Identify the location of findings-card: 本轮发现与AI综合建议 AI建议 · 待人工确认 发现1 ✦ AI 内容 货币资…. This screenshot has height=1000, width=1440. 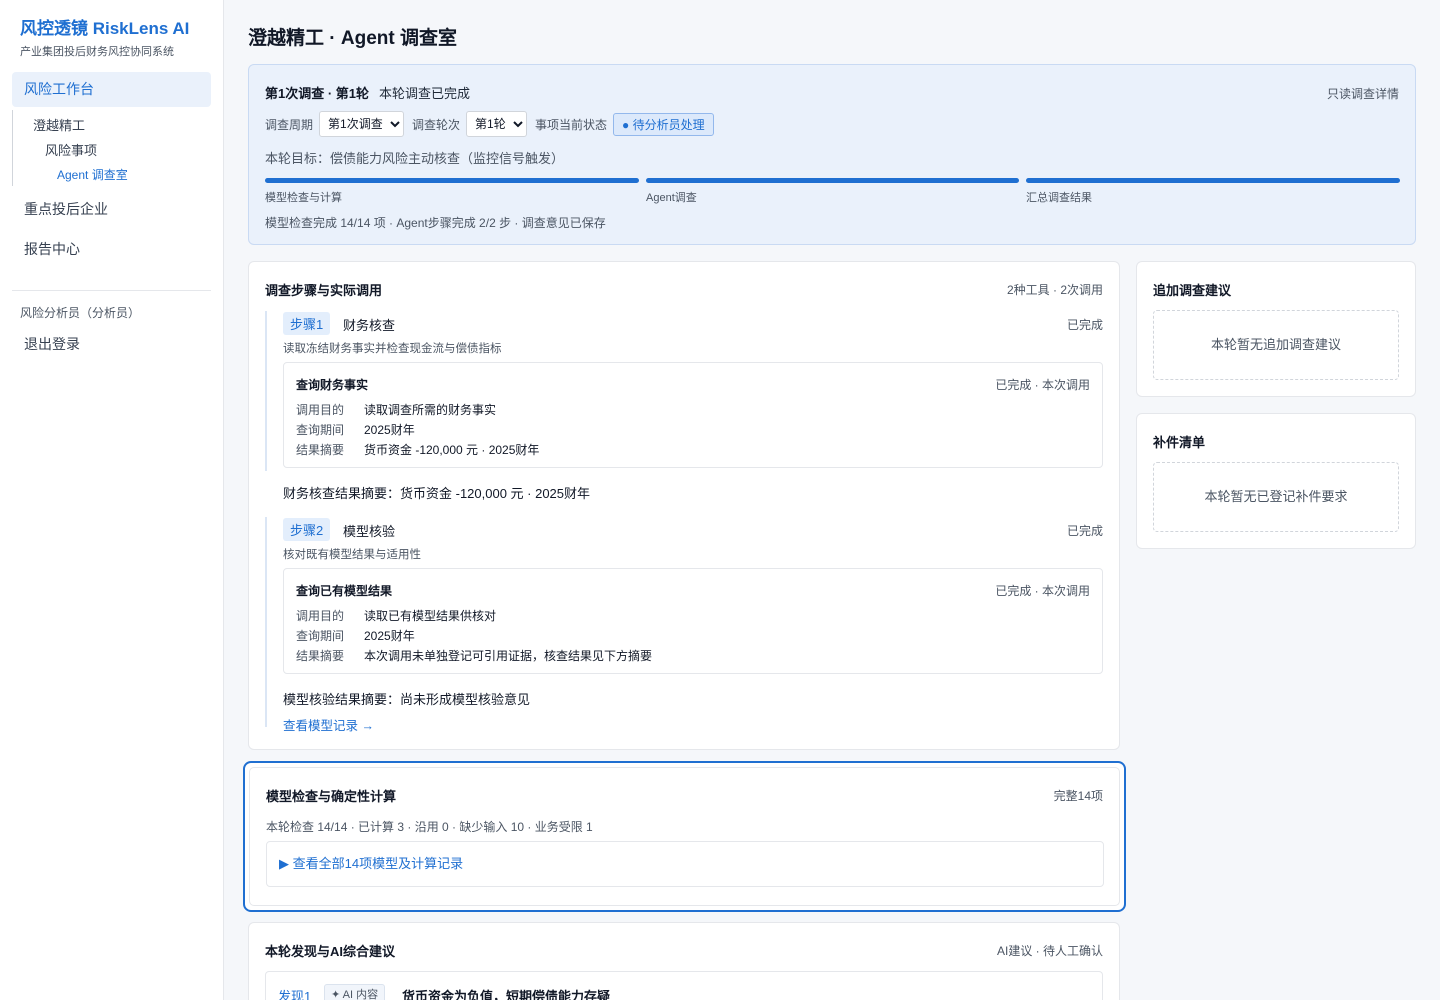
(684, 961).